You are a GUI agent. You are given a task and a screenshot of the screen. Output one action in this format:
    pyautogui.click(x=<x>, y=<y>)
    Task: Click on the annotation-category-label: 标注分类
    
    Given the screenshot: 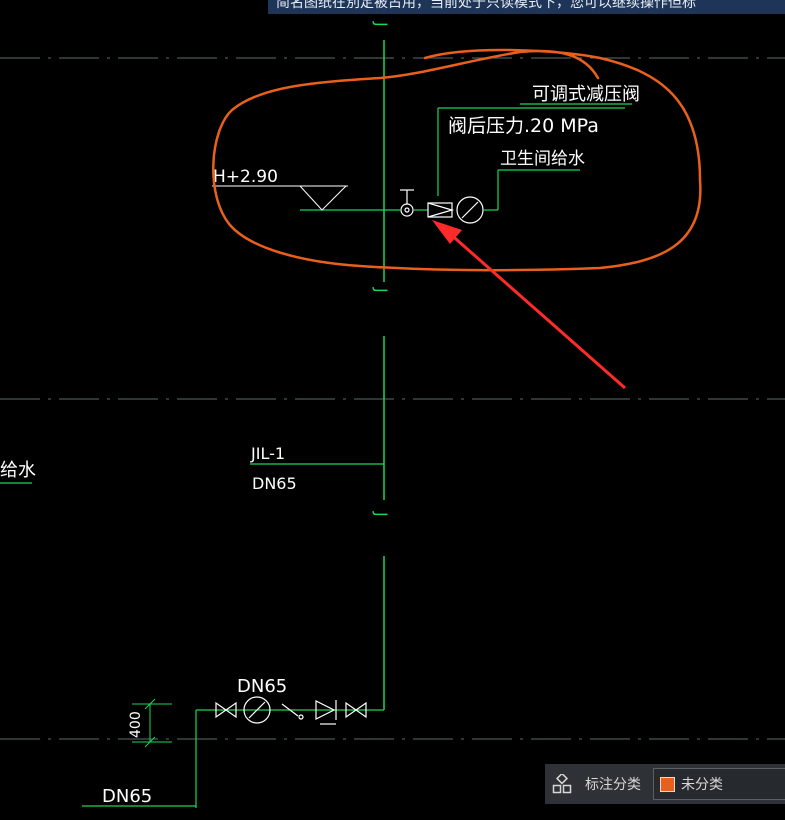 What is the action you would take?
    pyautogui.click(x=613, y=784)
    